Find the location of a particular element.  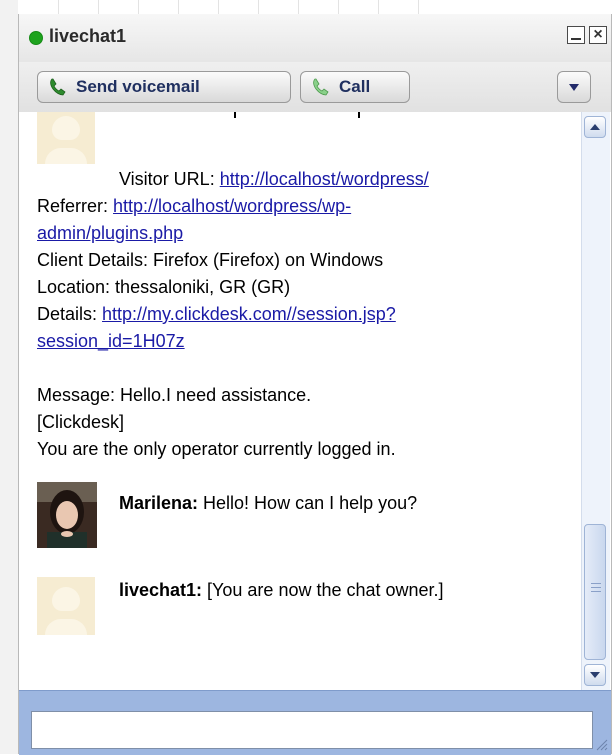

details-link-continued: session_id=1H07z is located at coordinates (111, 341).